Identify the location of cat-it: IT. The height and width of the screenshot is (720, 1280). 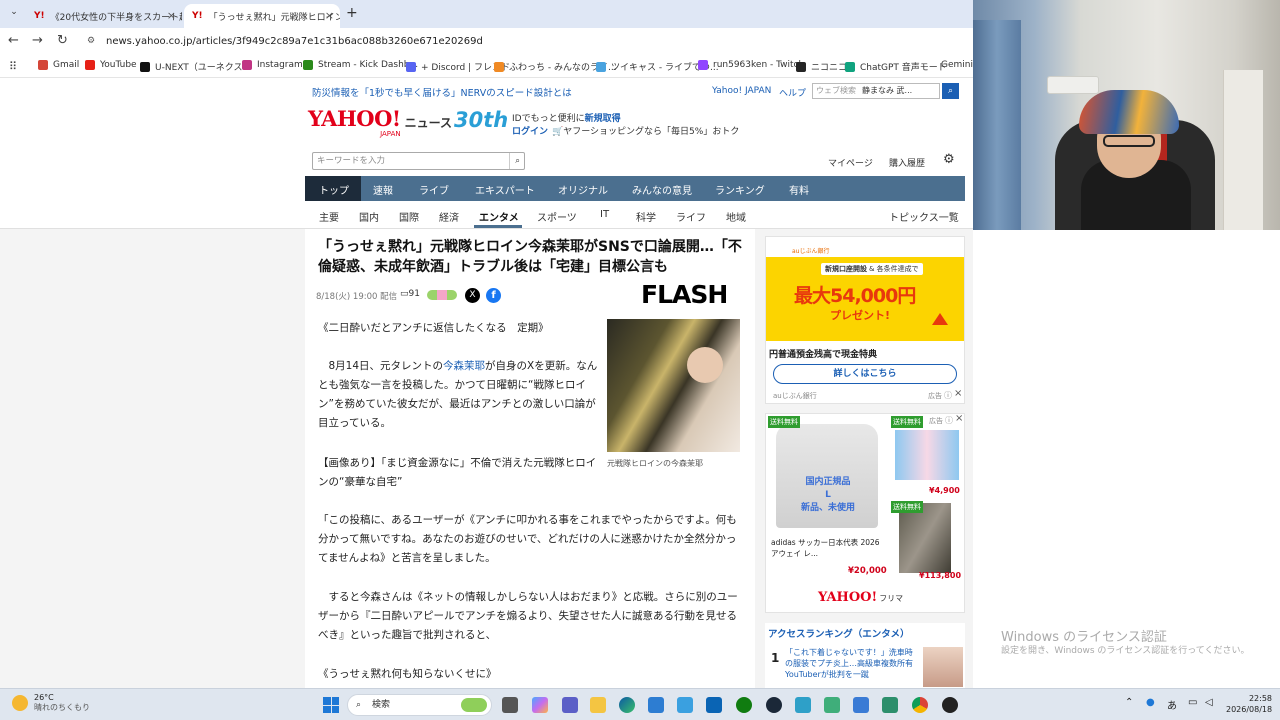
(604, 214).